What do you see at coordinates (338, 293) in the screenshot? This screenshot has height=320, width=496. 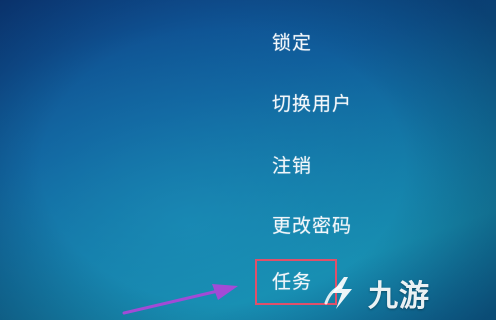 I see `jiuyou-logo-icon` at bounding box center [338, 293].